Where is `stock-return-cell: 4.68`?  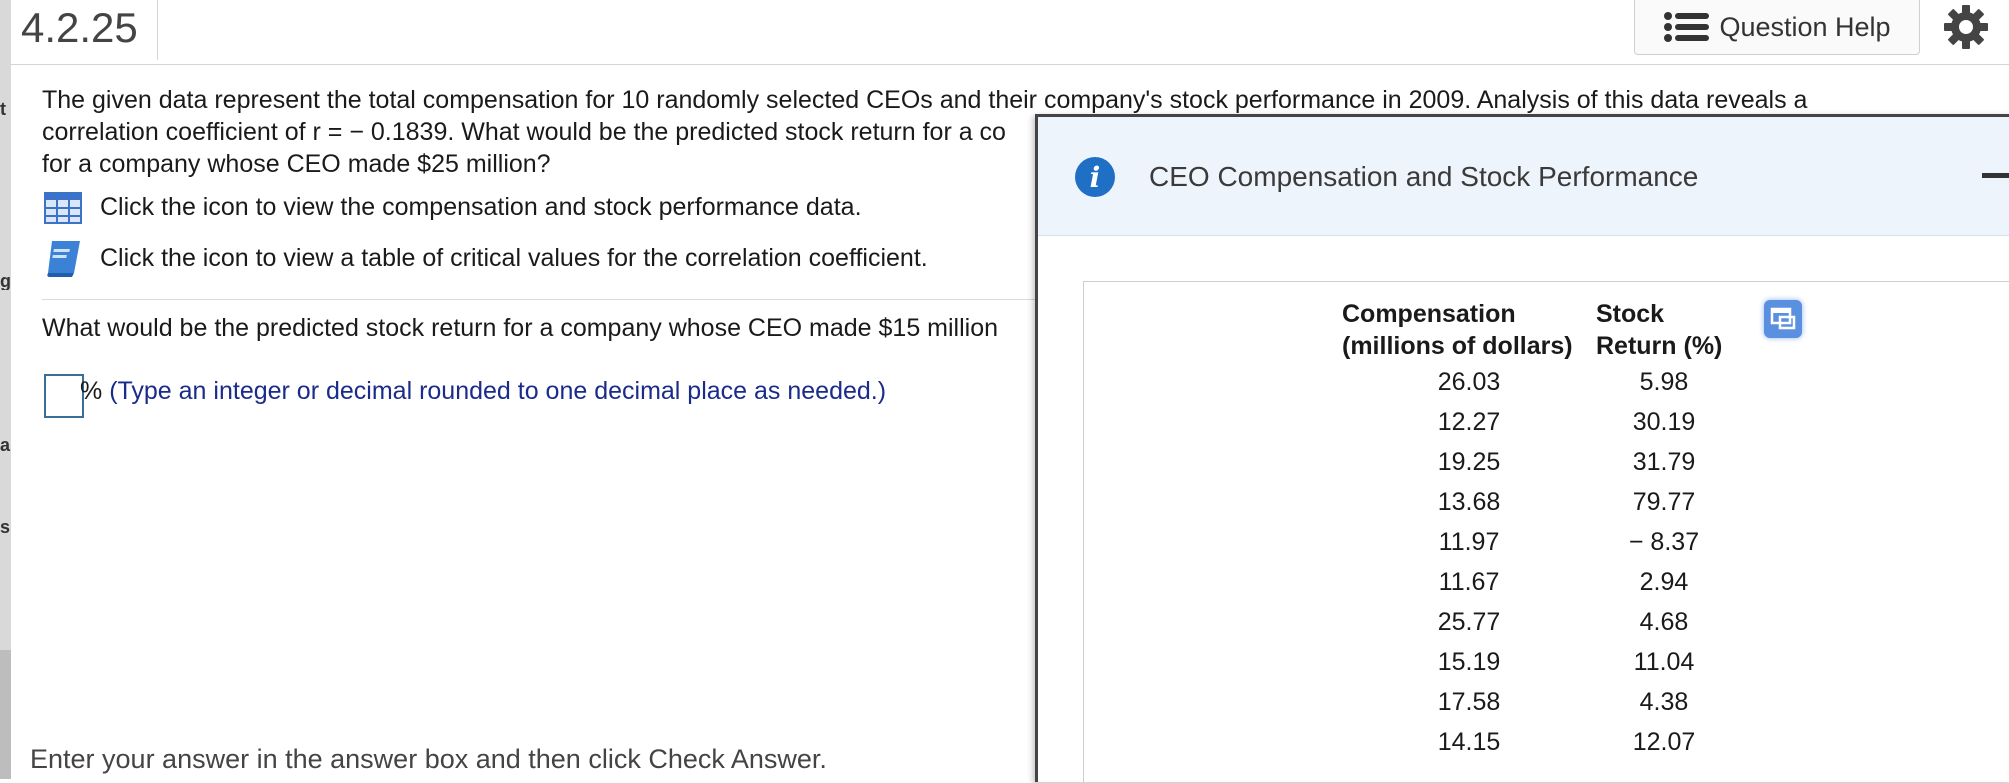 stock-return-cell: 4.68 is located at coordinates (1664, 621).